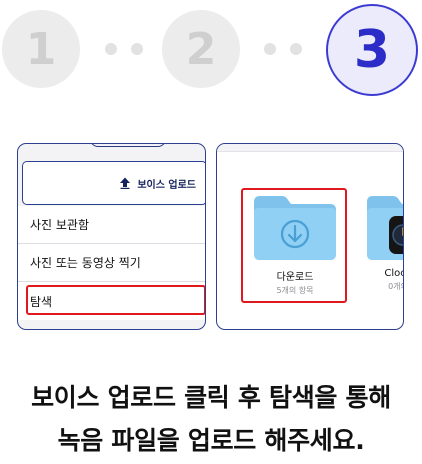  What do you see at coordinates (125, 183) in the screenshot?
I see `upload-arrow-icon` at bounding box center [125, 183].